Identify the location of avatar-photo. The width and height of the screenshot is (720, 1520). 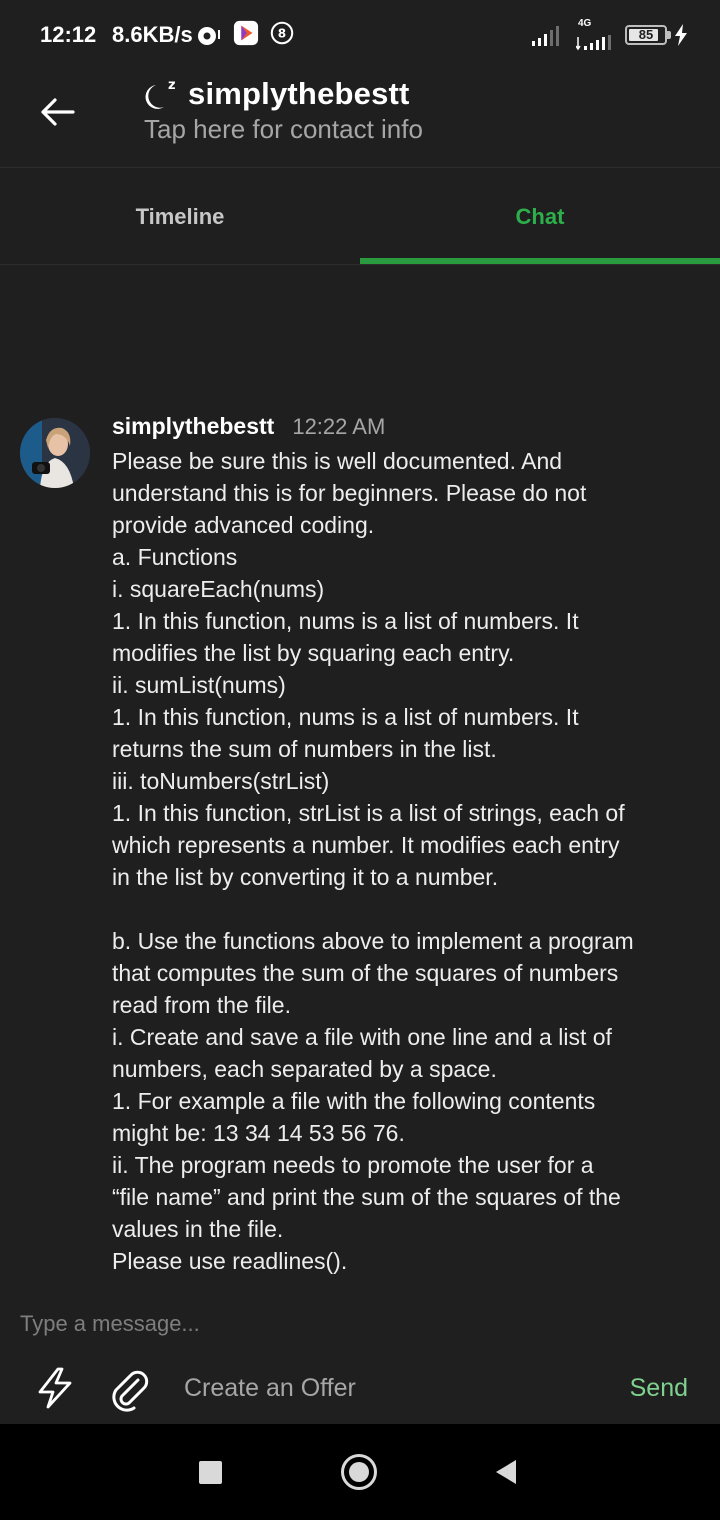
(55, 453).